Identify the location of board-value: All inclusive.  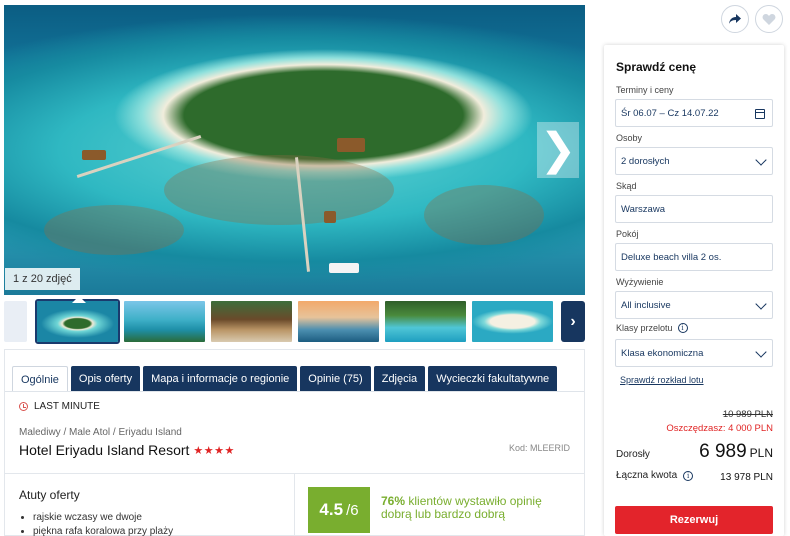
(646, 305).